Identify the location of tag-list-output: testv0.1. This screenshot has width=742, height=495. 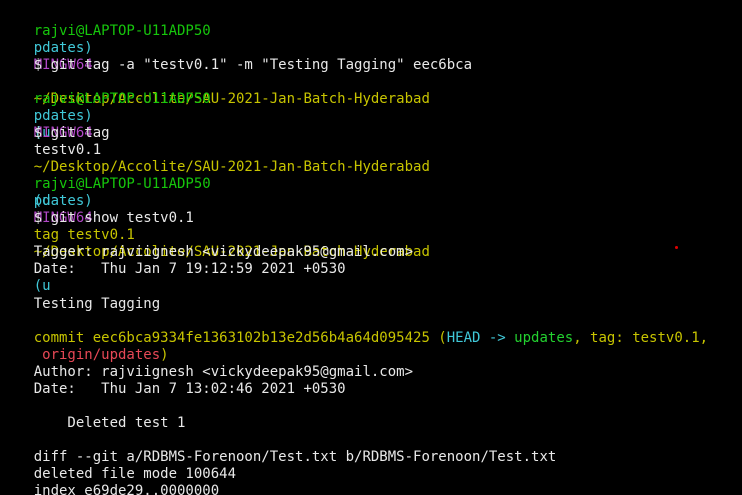
(67, 150).